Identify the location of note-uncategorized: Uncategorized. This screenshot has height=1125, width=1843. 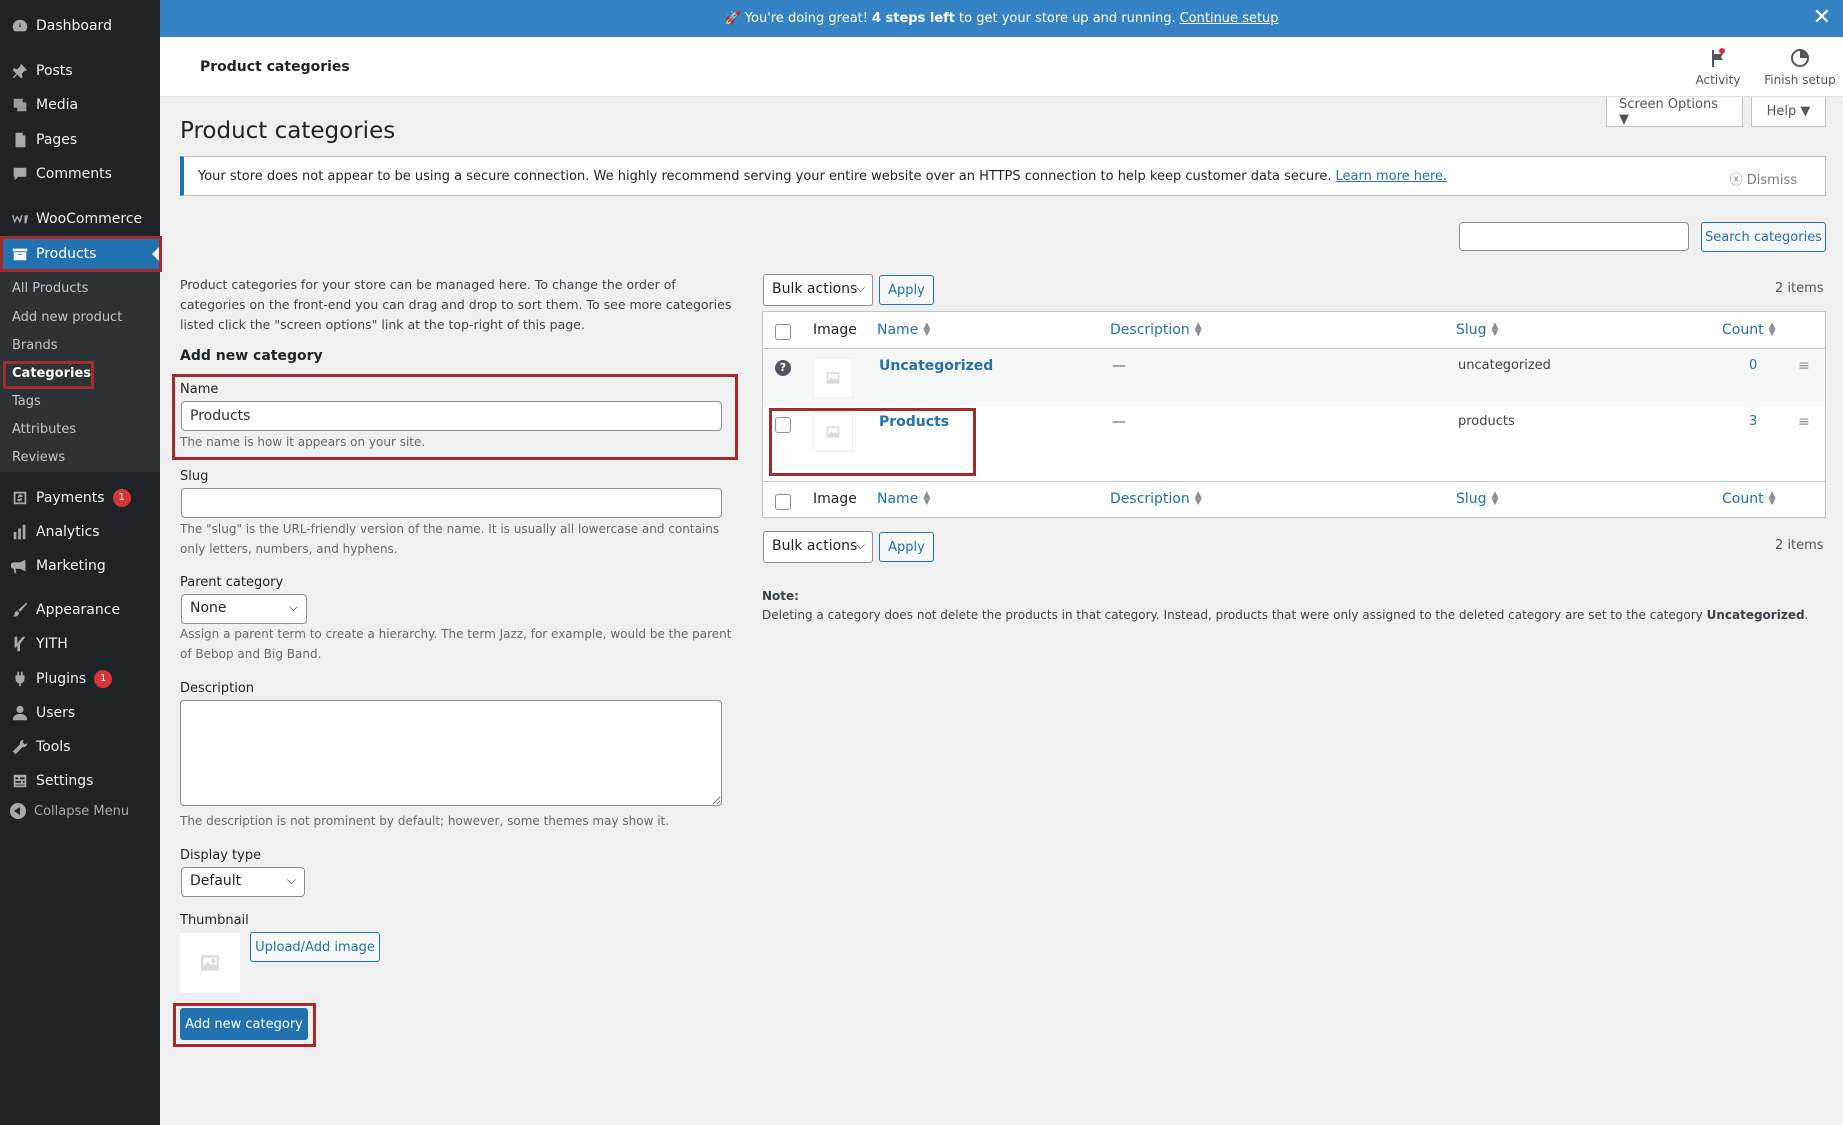
(1755, 615).